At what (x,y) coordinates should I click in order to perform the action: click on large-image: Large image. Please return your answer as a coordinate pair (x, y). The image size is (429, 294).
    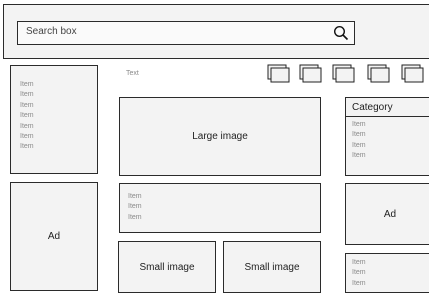
    Looking at the image, I should click on (220, 136).